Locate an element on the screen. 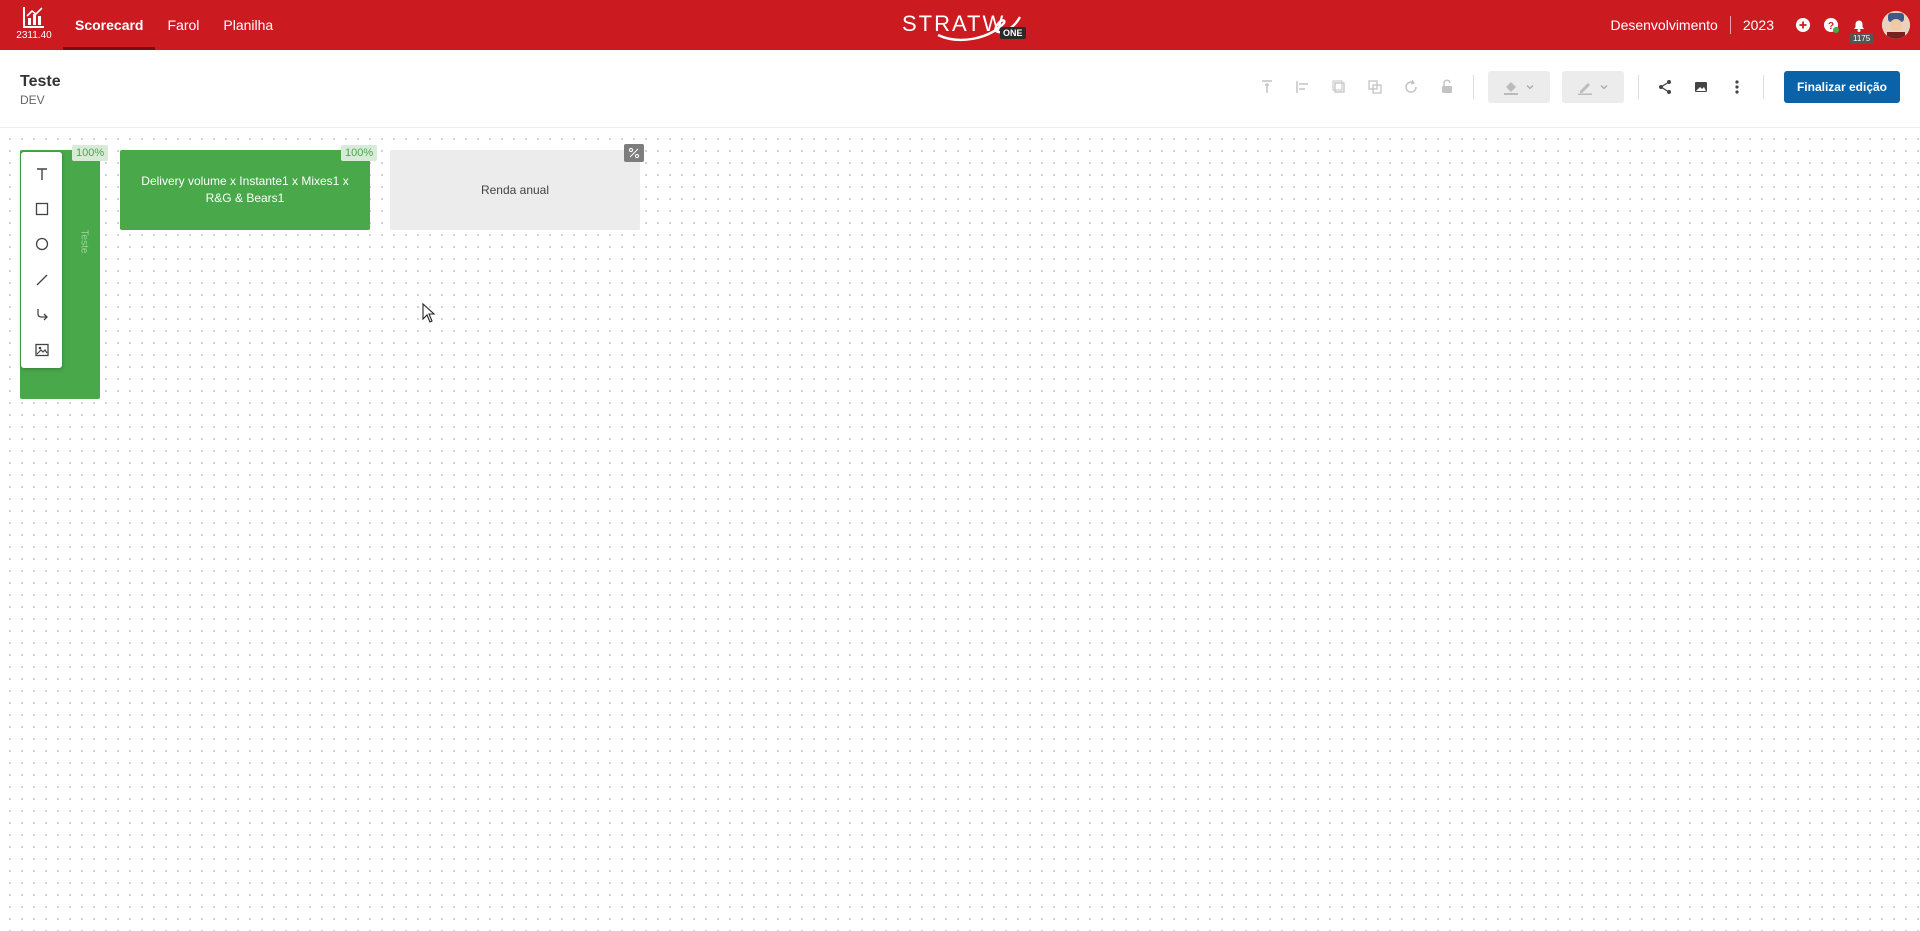 This screenshot has width=1920, height=931. image-export-icon is located at coordinates (1701, 87).